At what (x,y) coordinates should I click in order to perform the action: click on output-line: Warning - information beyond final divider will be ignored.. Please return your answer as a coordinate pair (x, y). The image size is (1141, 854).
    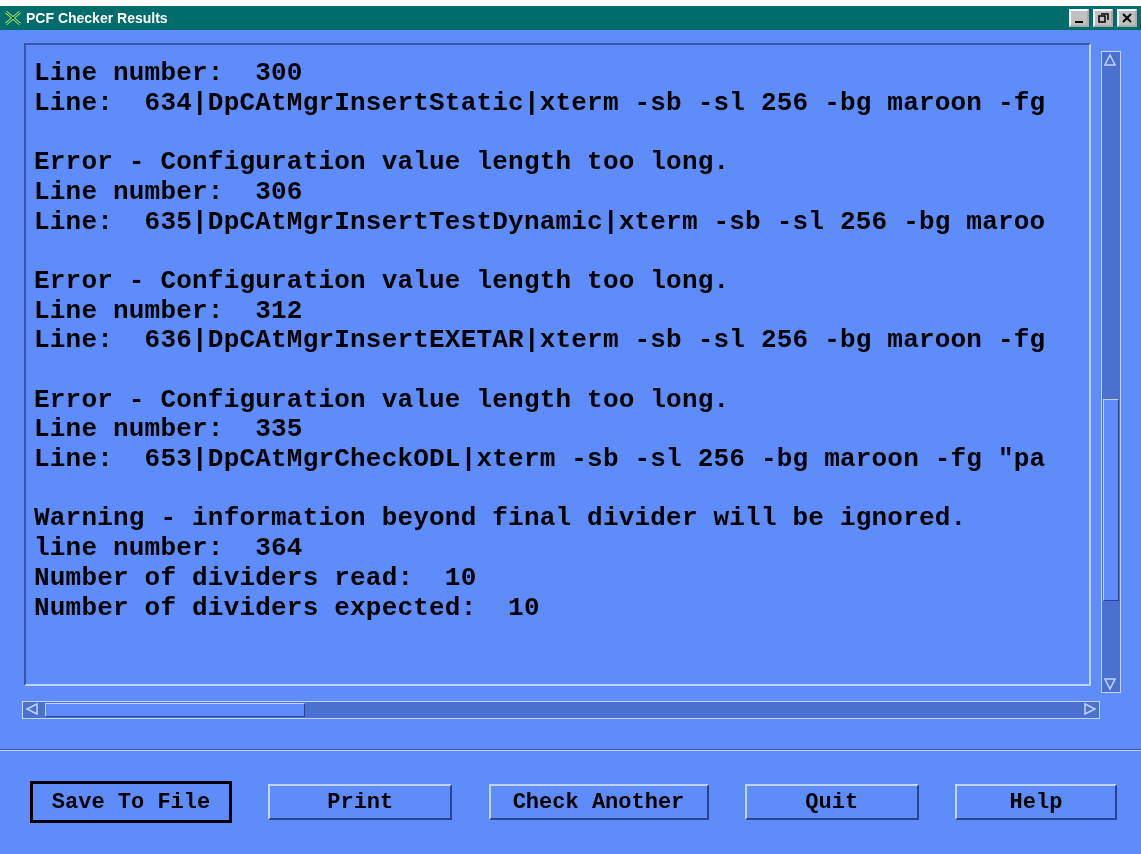
    Looking at the image, I should click on (501, 519).